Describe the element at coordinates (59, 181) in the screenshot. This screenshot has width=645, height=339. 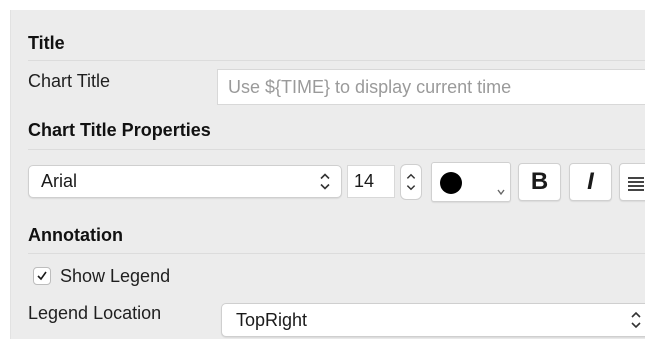
I see `font-family-value: Arial` at that location.